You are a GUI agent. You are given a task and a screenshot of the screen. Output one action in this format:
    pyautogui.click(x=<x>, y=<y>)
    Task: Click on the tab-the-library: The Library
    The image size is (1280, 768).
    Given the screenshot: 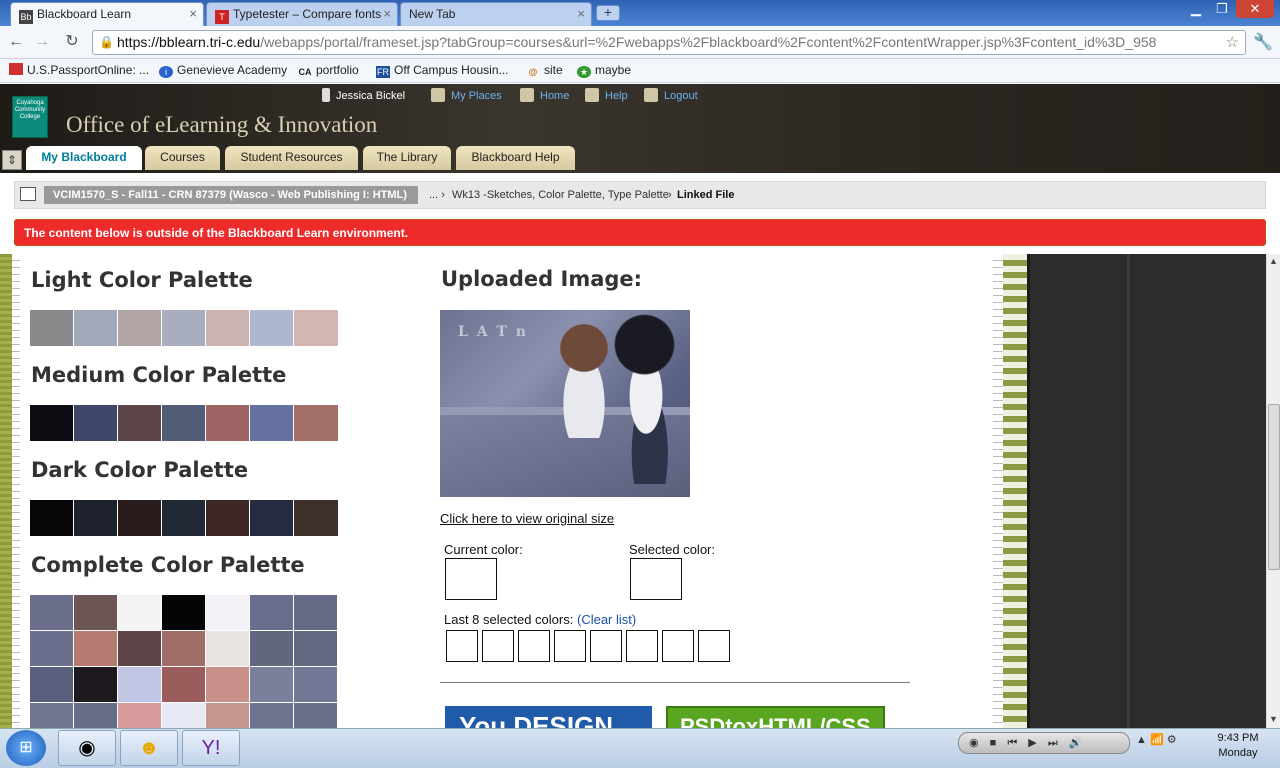 What is the action you would take?
    pyautogui.click(x=407, y=158)
    